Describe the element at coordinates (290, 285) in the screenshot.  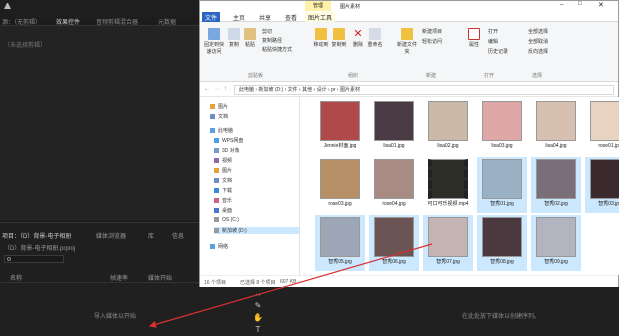
I see `drag-arrow` at that location.